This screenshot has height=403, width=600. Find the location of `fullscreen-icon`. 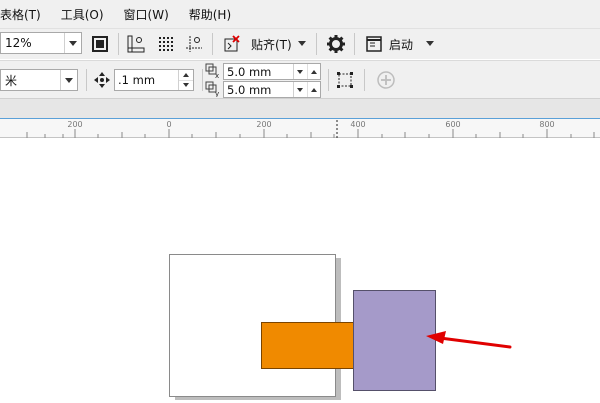

fullscreen-icon is located at coordinates (100, 44).